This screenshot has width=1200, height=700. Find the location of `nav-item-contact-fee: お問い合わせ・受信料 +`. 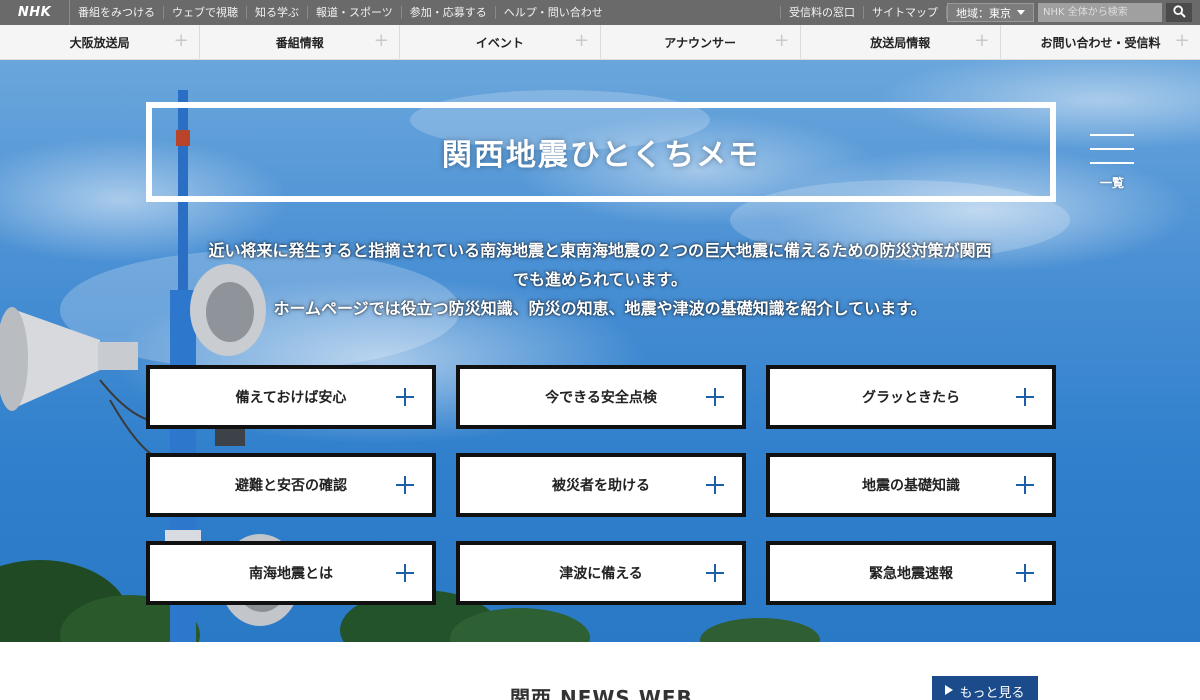

nav-item-contact-fee: お問い合わせ・受信料 + is located at coordinates (1100, 42).